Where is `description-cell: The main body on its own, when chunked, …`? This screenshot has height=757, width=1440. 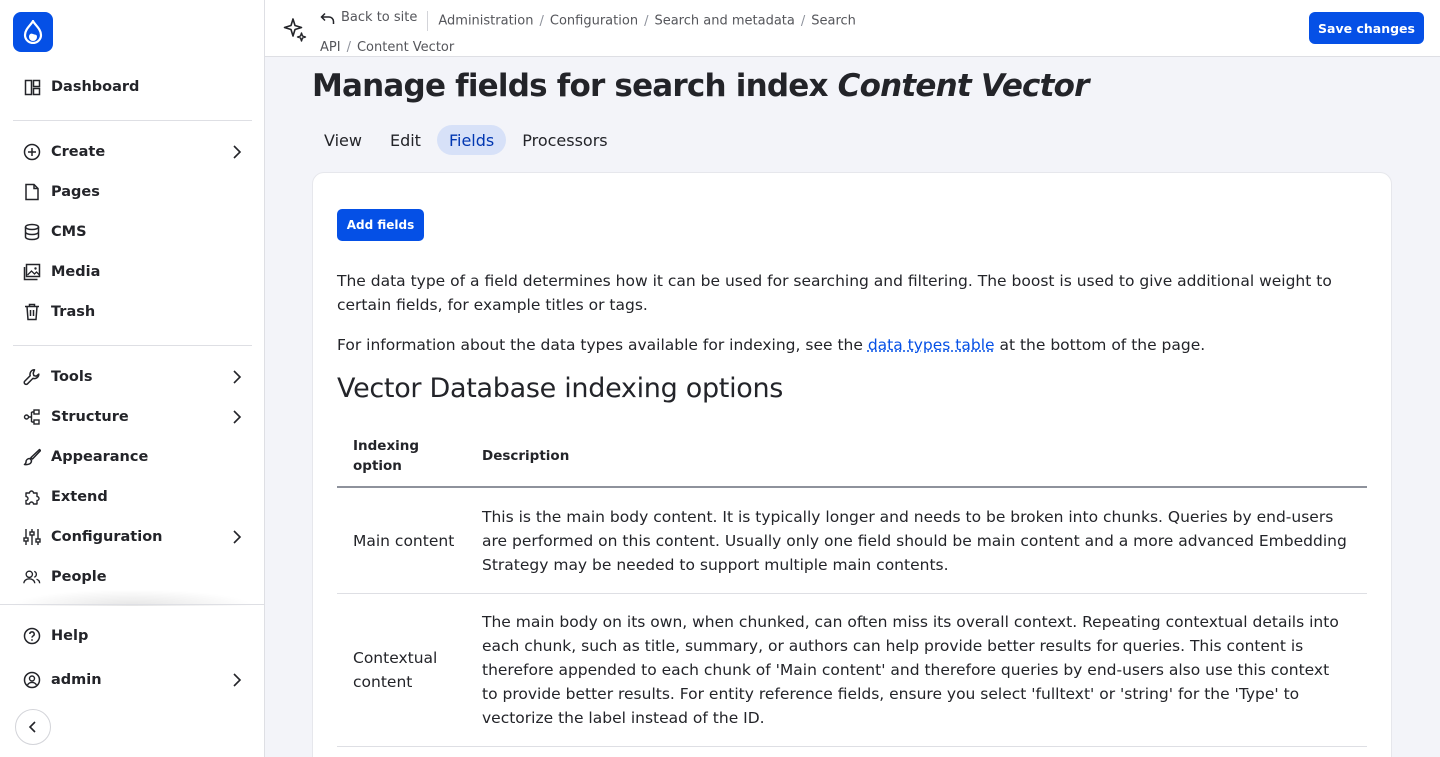
description-cell: The main body on its own, when chunked, … is located at coordinates (910, 670).